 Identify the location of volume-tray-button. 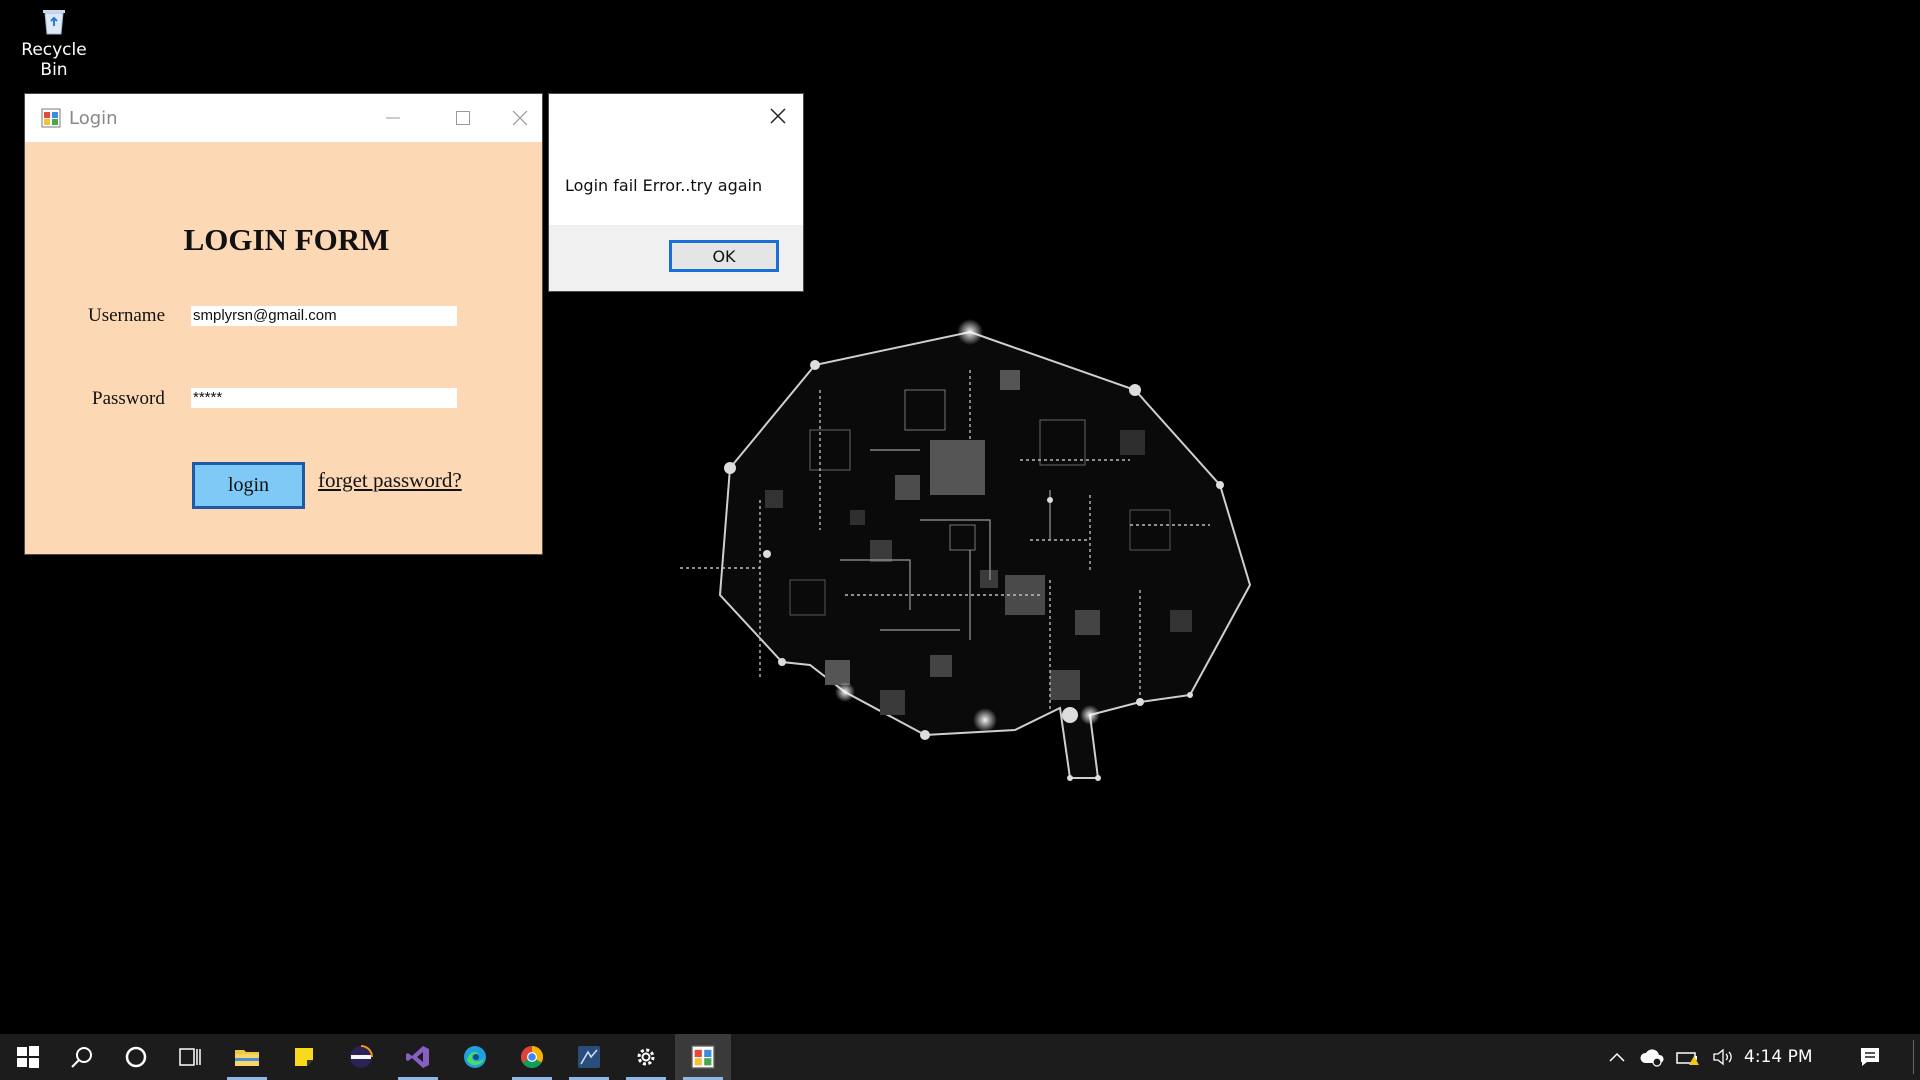
(1724, 1057).